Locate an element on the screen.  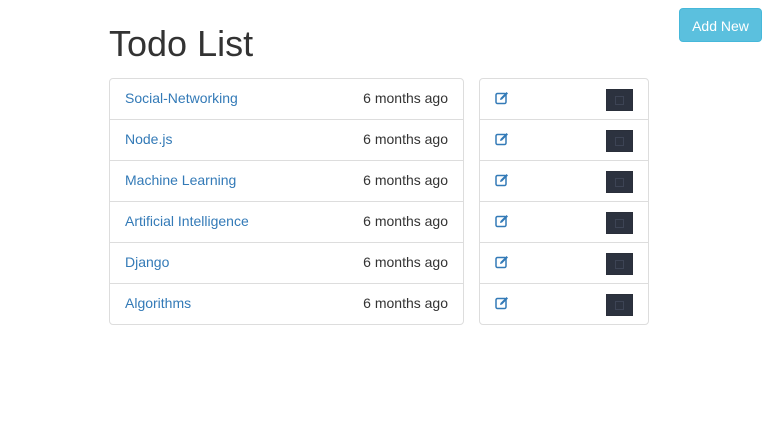
todo-row: Artificial Intelligence 6 months ago is located at coordinates (286, 222).